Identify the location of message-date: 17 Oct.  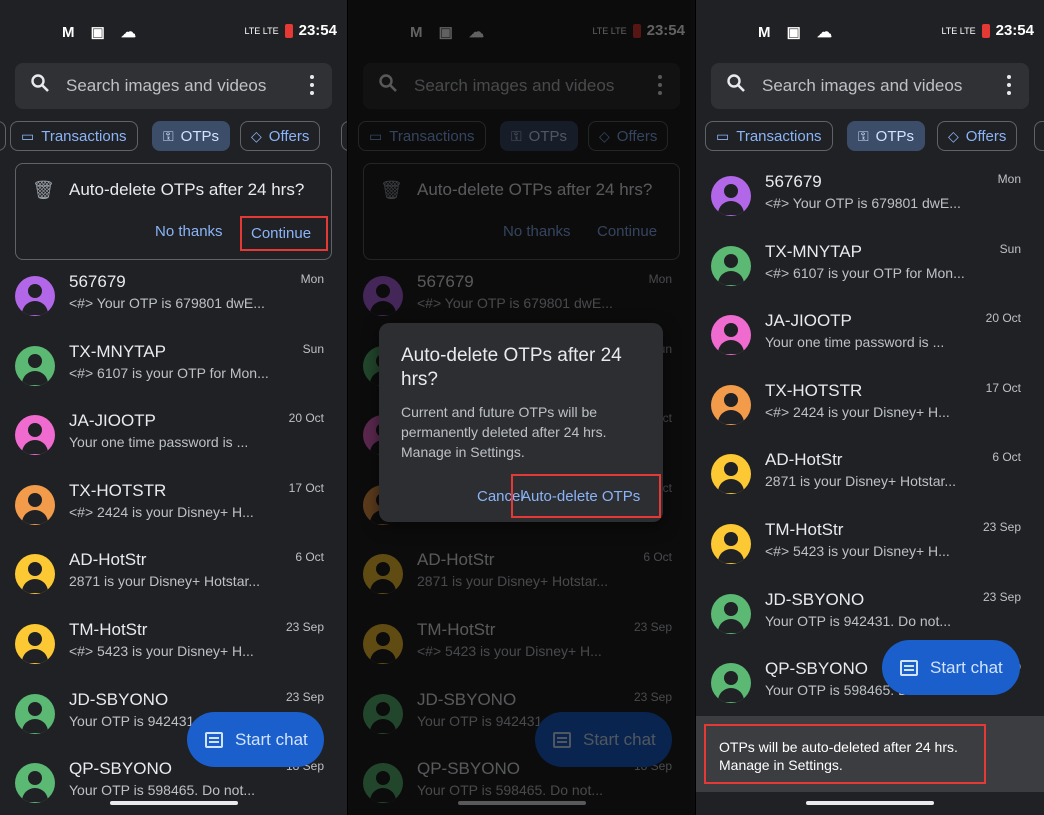
(1003, 387).